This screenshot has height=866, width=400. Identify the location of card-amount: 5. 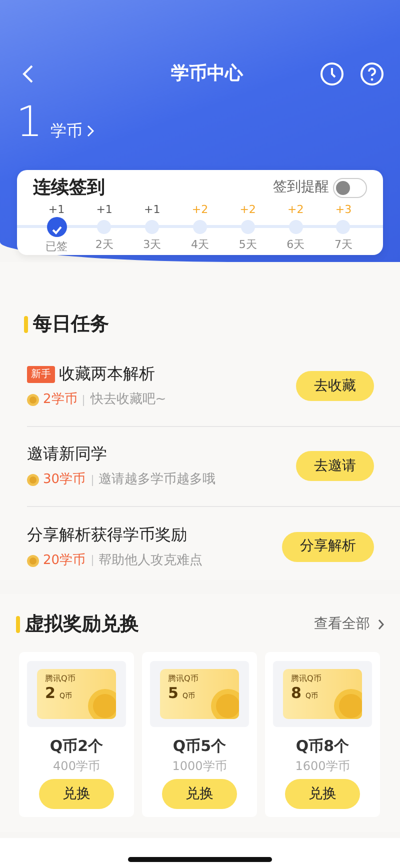
(173, 692).